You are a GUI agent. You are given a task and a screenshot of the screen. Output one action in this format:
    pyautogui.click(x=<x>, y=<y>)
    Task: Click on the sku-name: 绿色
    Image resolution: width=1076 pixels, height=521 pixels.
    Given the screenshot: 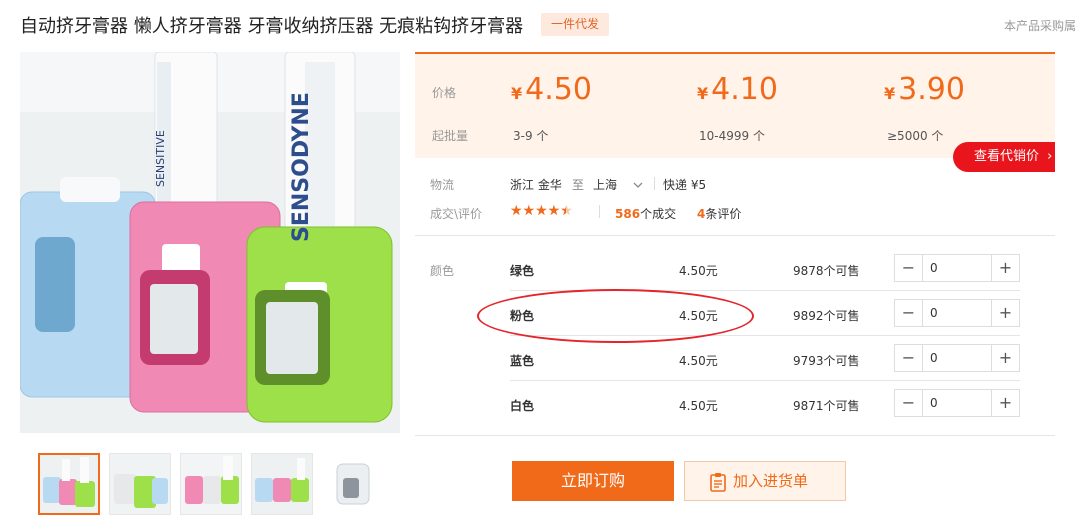 What is the action you would take?
    pyautogui.click(x=522, y=271)
    